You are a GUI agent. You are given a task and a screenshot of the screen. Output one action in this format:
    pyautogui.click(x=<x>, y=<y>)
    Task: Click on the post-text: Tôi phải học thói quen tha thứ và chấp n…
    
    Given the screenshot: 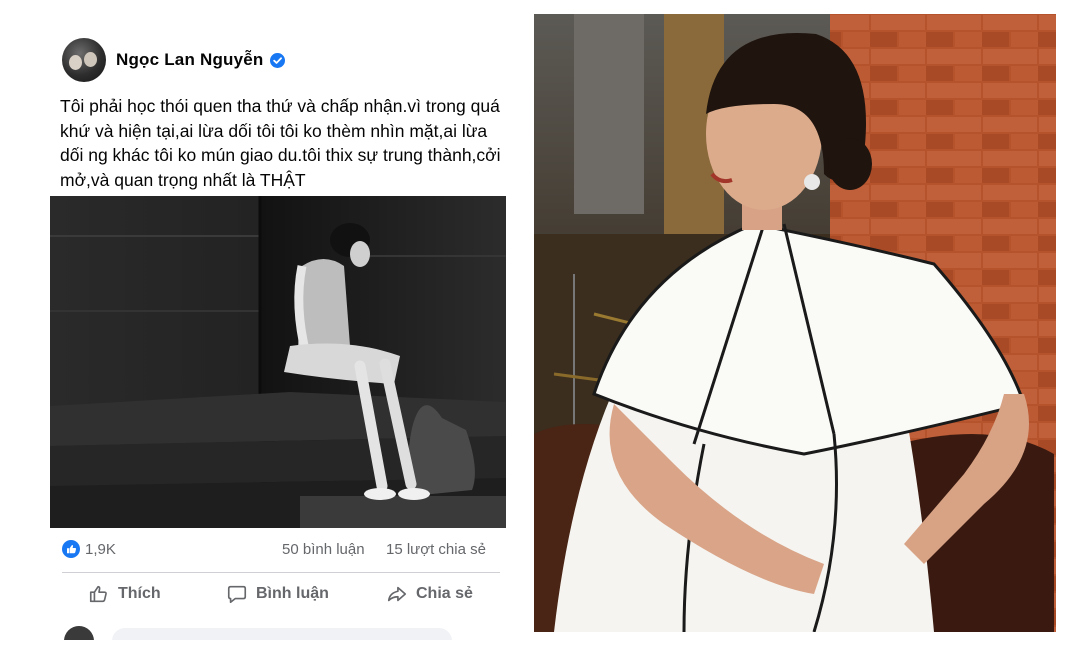 What is the action you would take?
    pyautogui.click(x=280, y=143)
    